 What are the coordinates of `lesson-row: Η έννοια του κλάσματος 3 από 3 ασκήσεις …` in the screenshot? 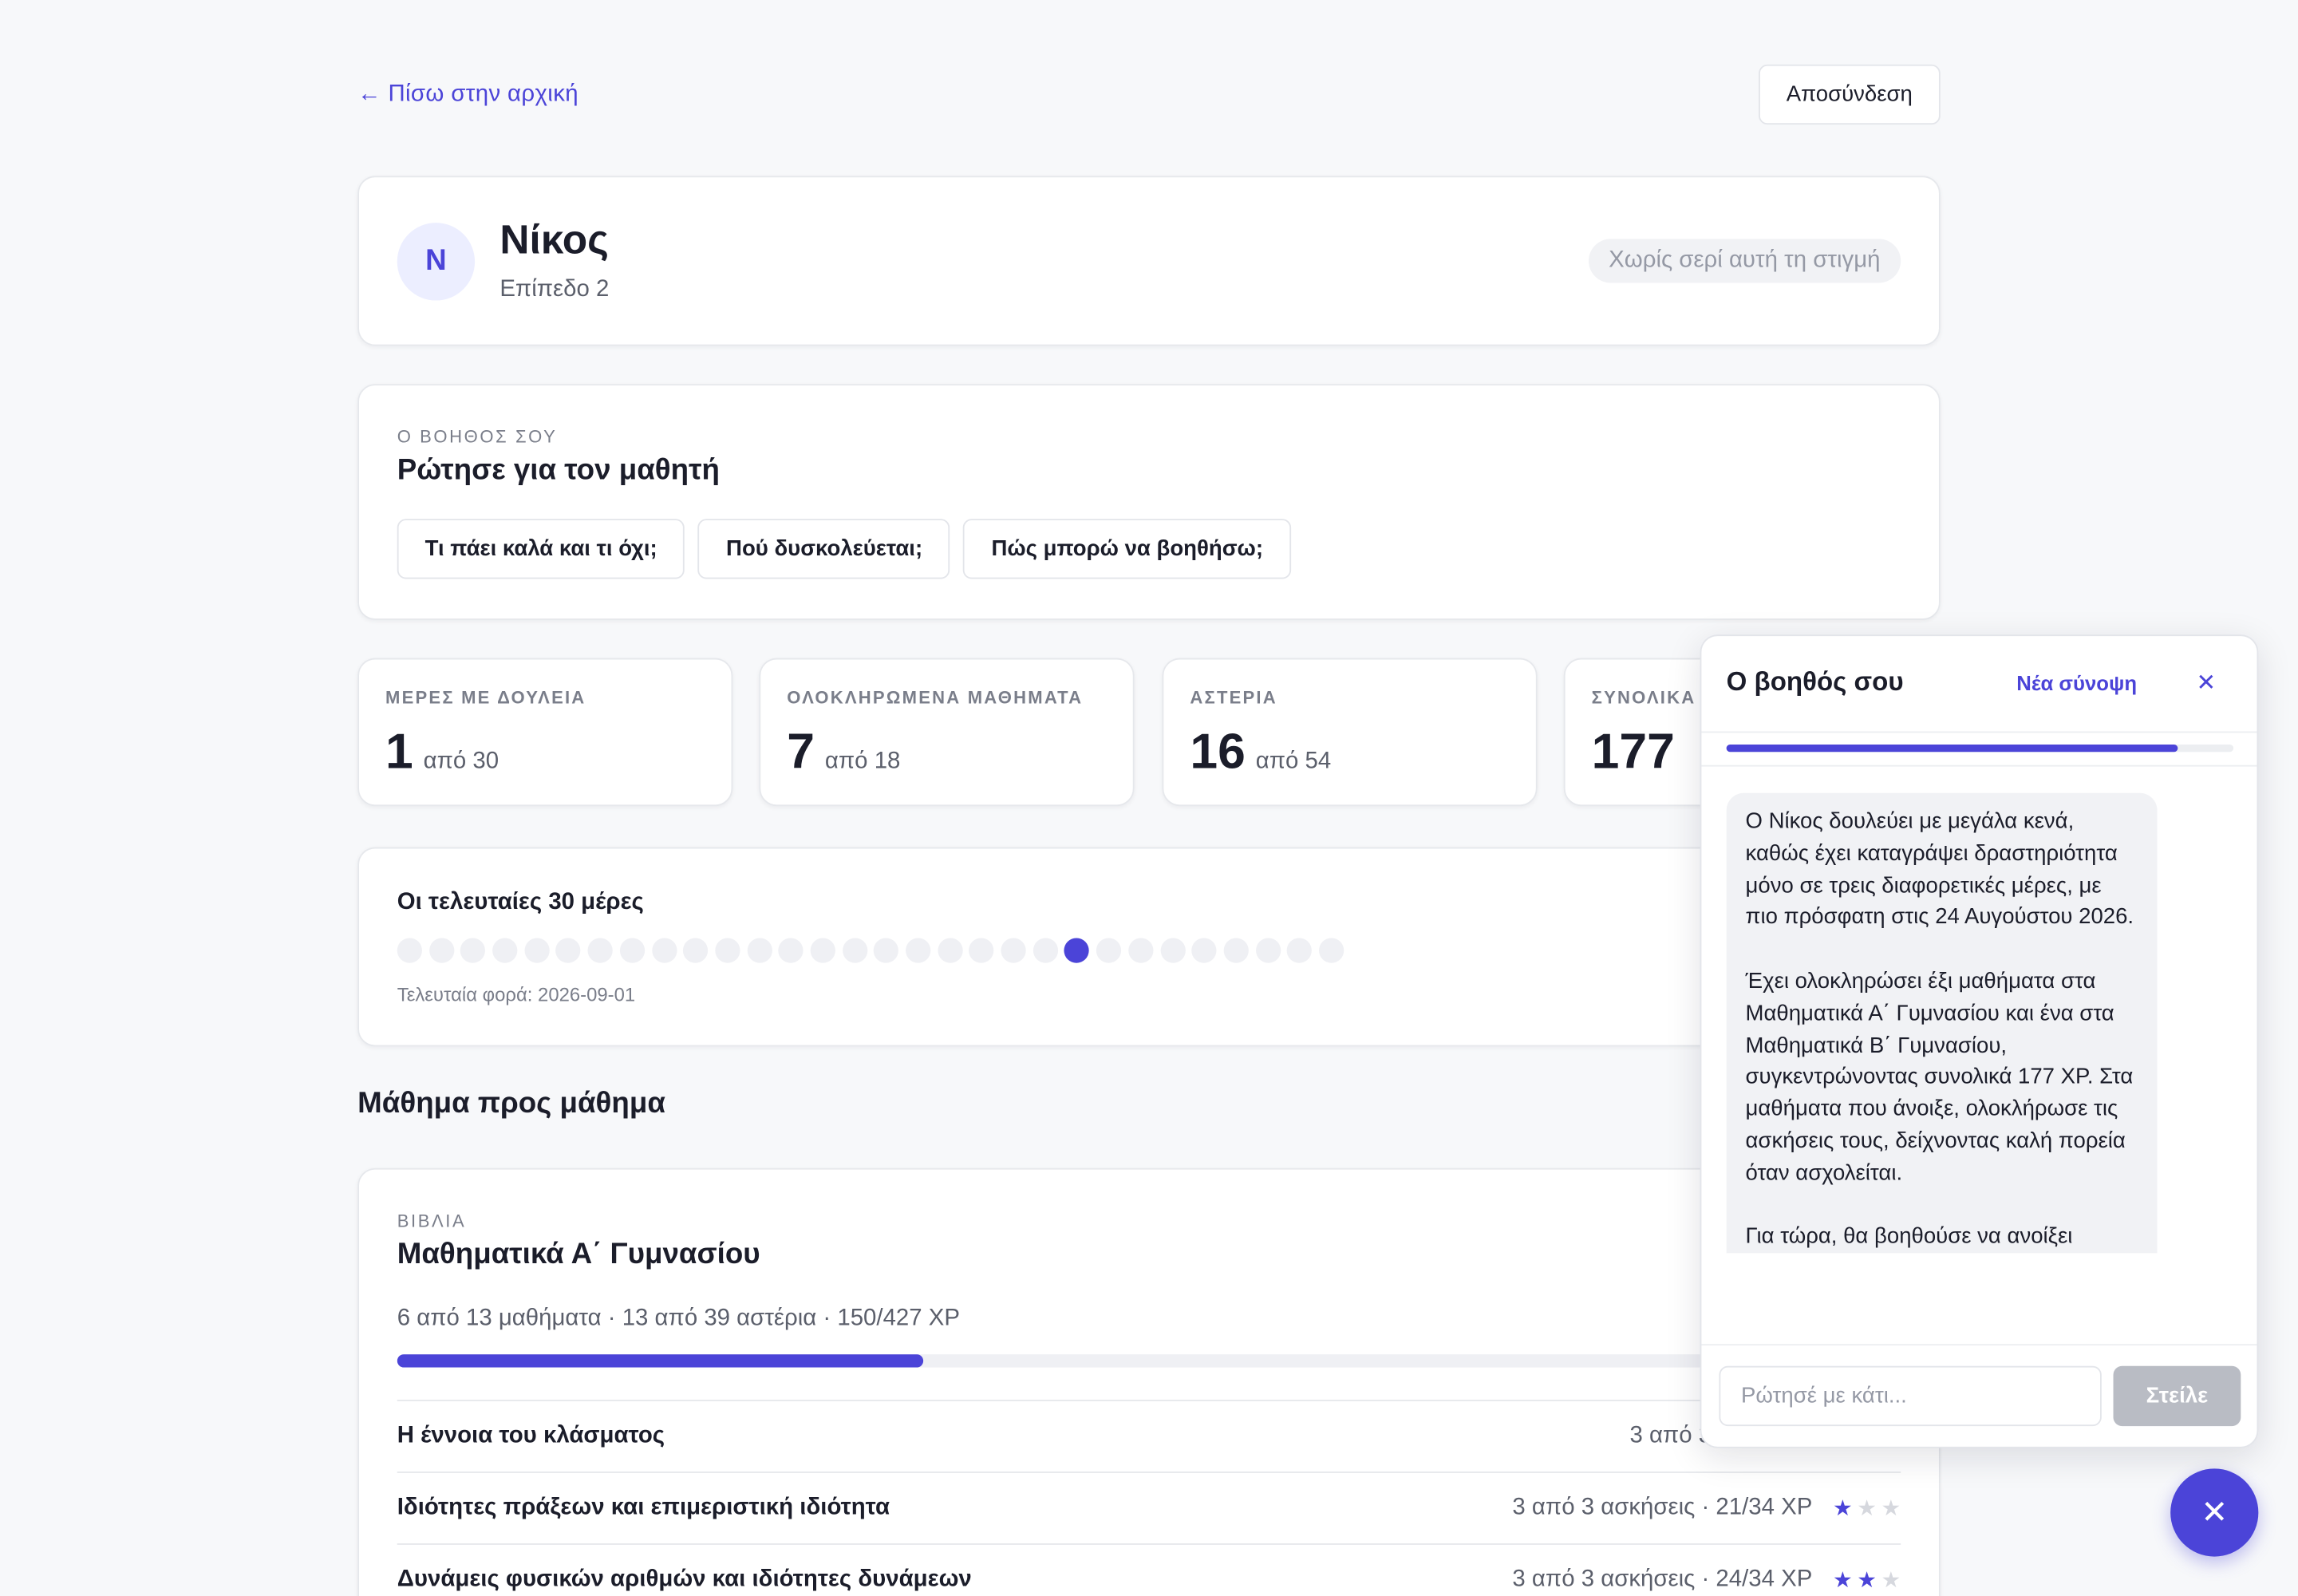 It's located at (1149, 1436).